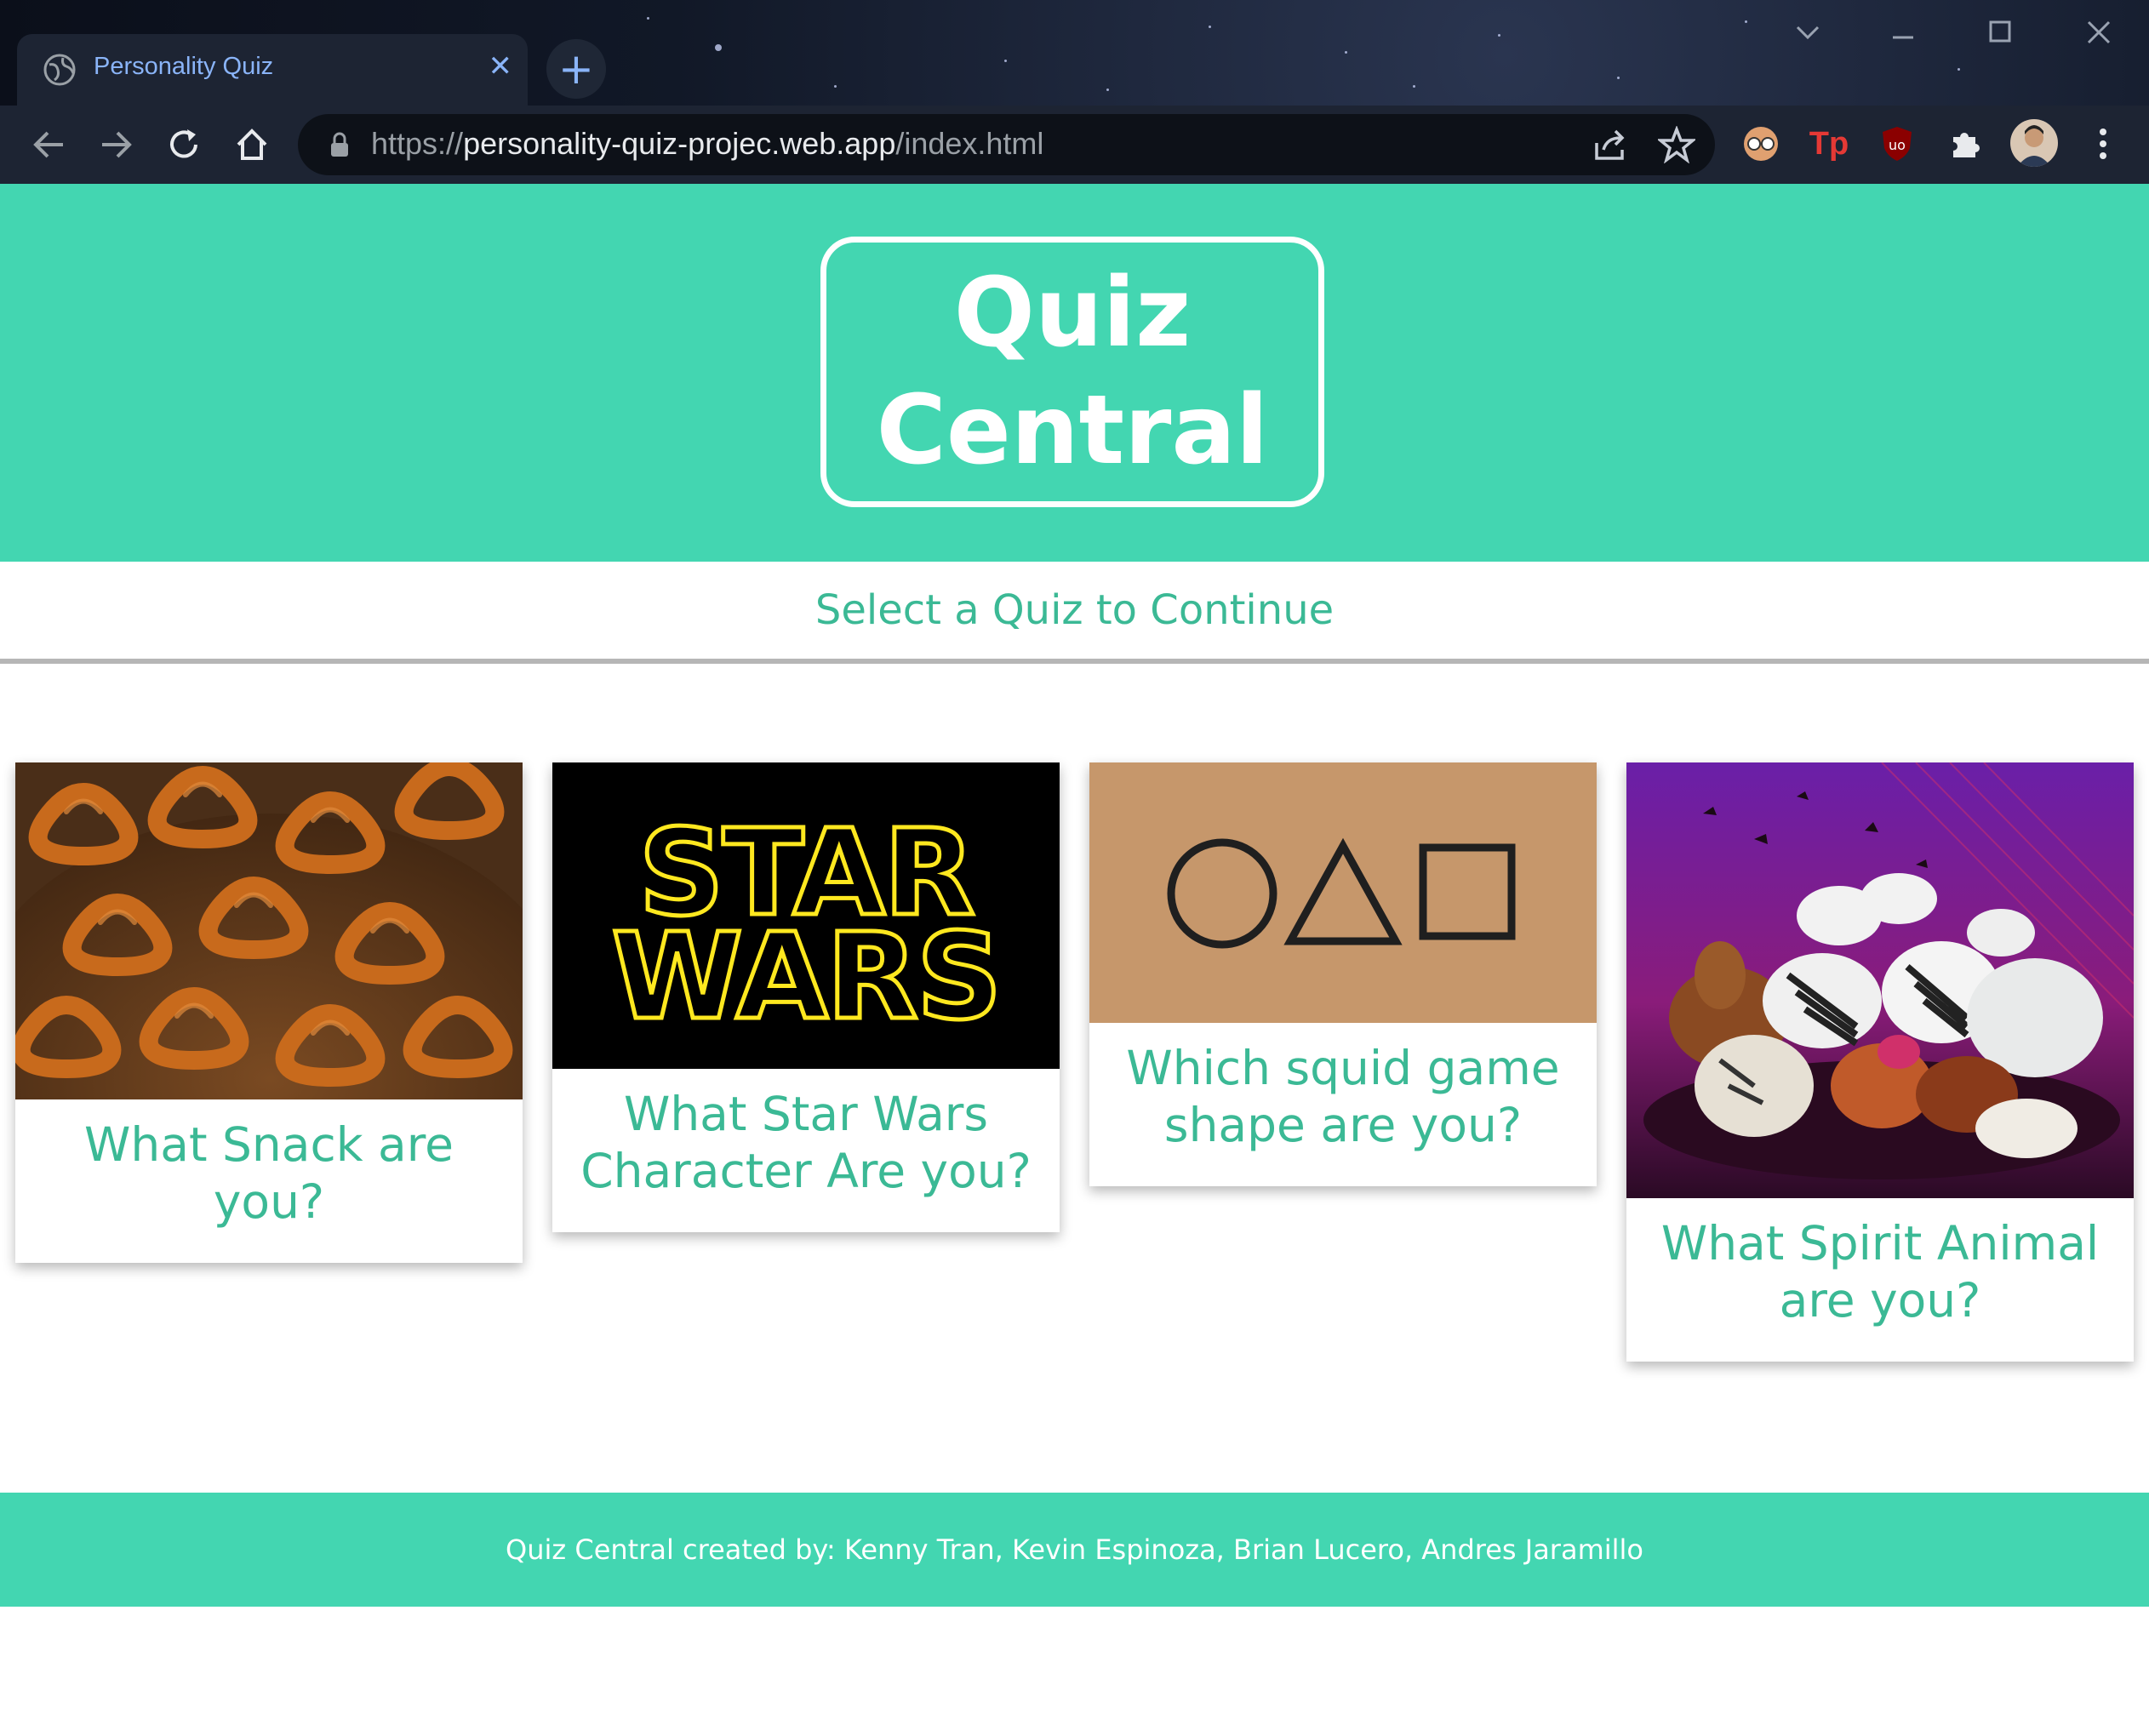  I want to click on puzzle-icon, so click(1965, 144).